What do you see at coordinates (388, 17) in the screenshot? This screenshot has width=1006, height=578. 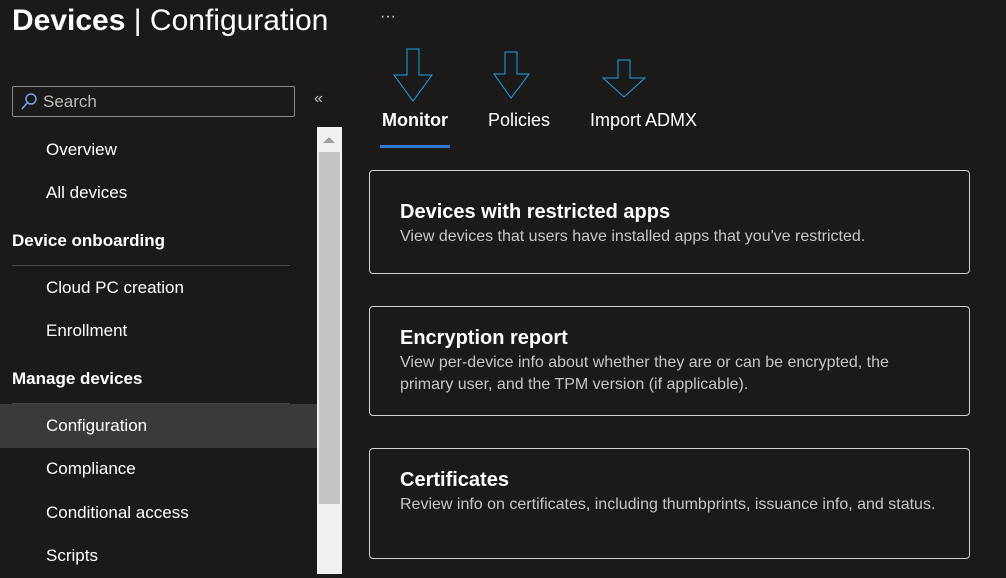 I see `more-options-button: ···` at bounding box center [388, 17].